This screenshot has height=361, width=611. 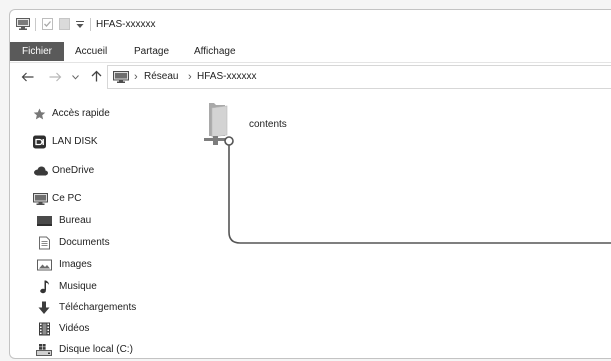 What do you see at coordinates (40, 171) in the screenshot?
I see `onedrive-cloud-icon` at bounding box center [40, 171].